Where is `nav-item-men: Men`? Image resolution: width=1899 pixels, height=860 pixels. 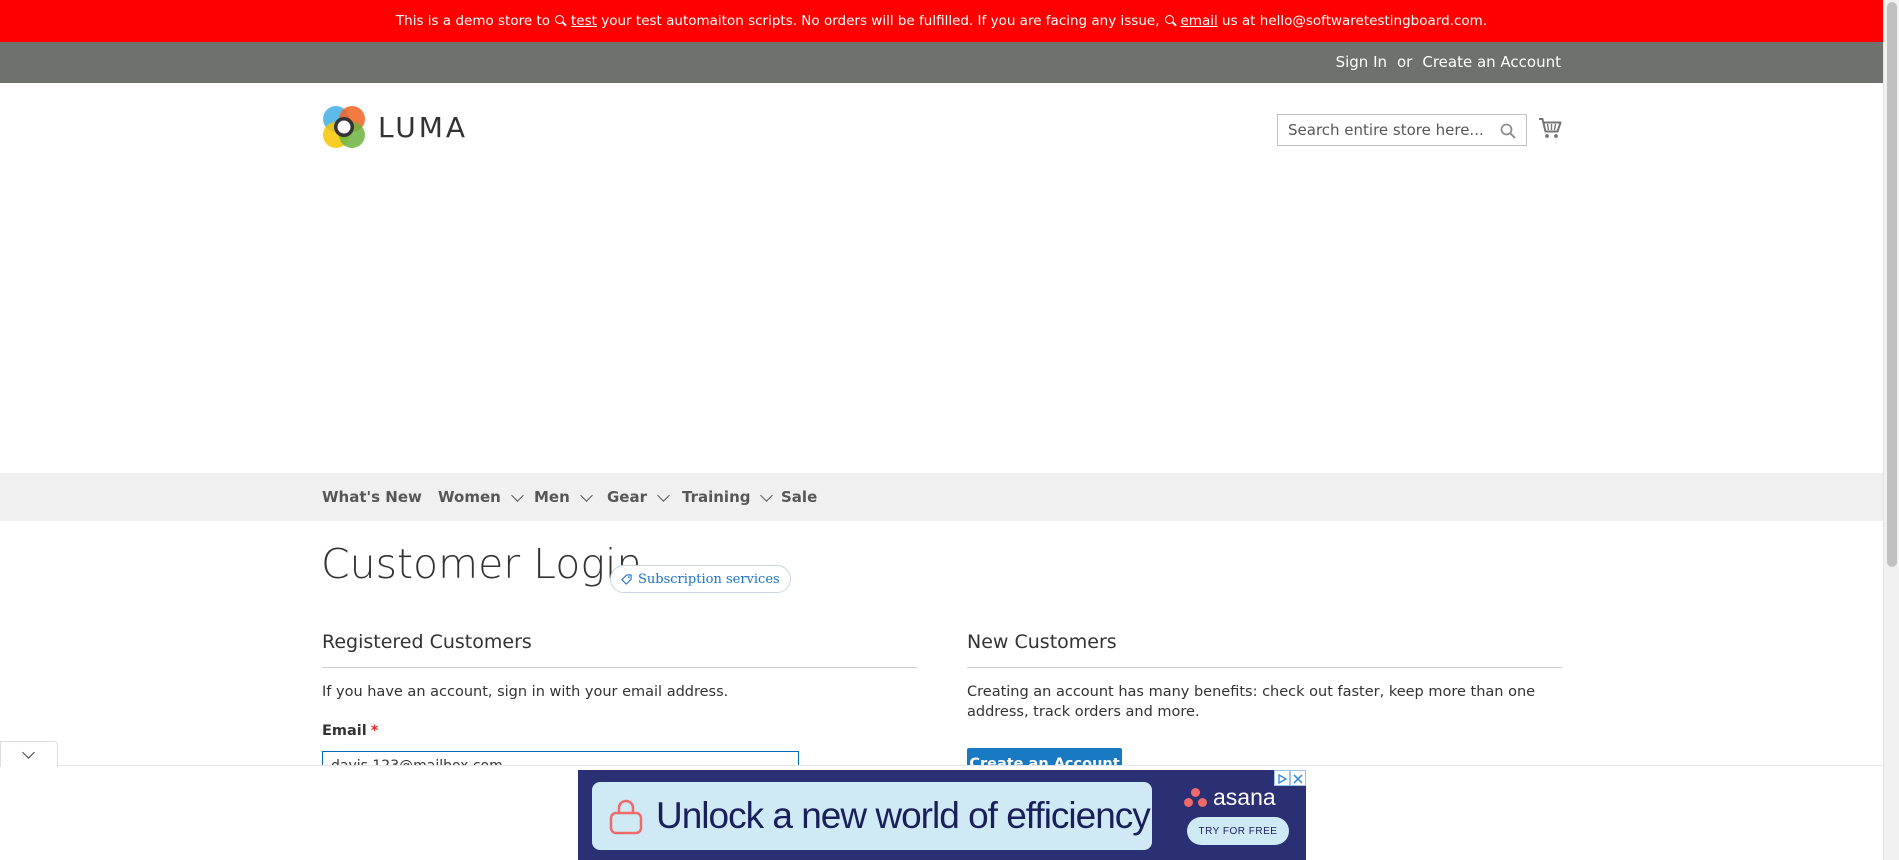
nav-item-men: Men is located at coordinates (563, 497).